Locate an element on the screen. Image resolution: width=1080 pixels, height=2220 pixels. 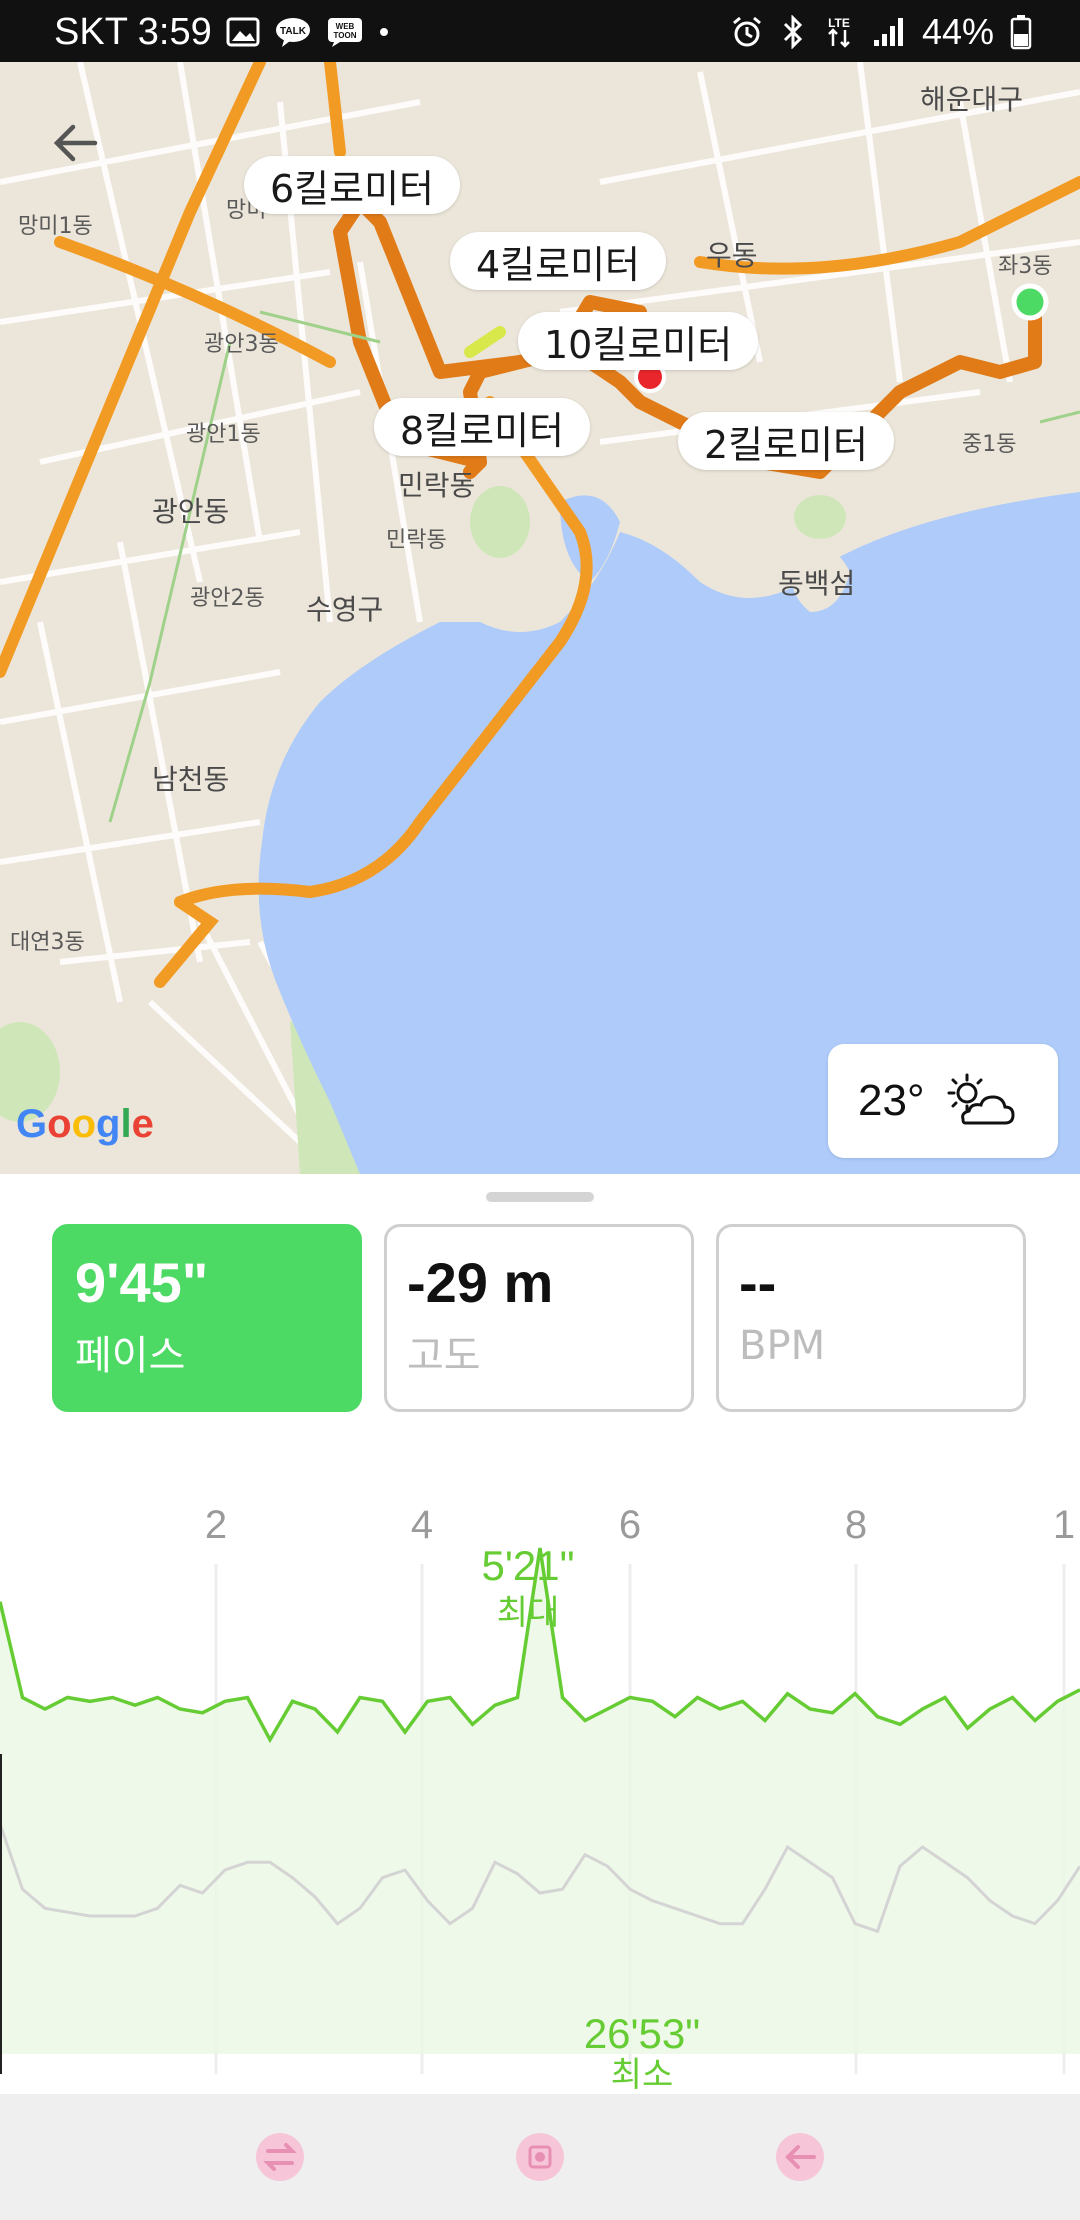
svg-text: TALK is located at coordinates (293, 31).